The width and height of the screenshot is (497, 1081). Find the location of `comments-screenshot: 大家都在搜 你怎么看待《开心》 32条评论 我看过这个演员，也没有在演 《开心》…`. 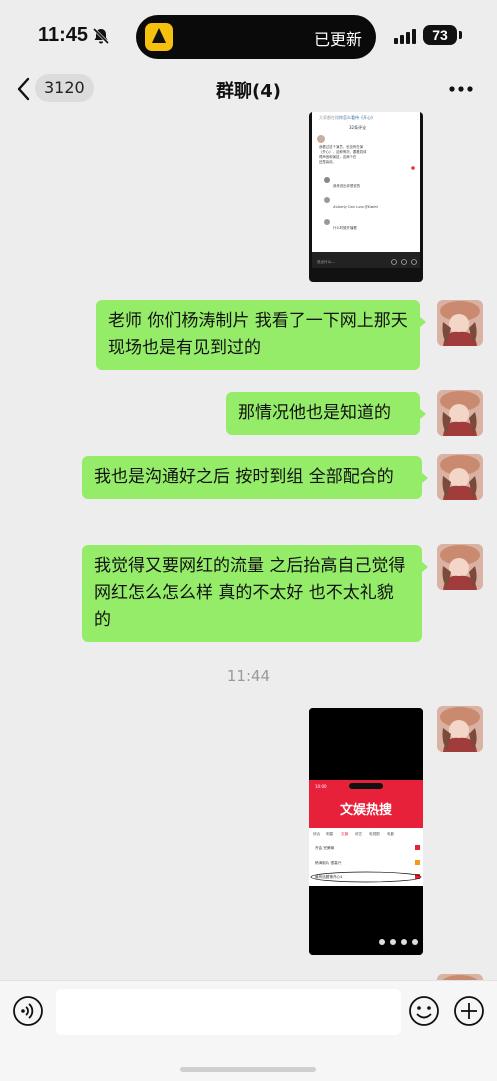

comments-screenshot: 大家都在搜 你怎么看待《开心》 32条评论 我看过这个演员，也没有在演 《开心》… is located at coordinates (366, 197).